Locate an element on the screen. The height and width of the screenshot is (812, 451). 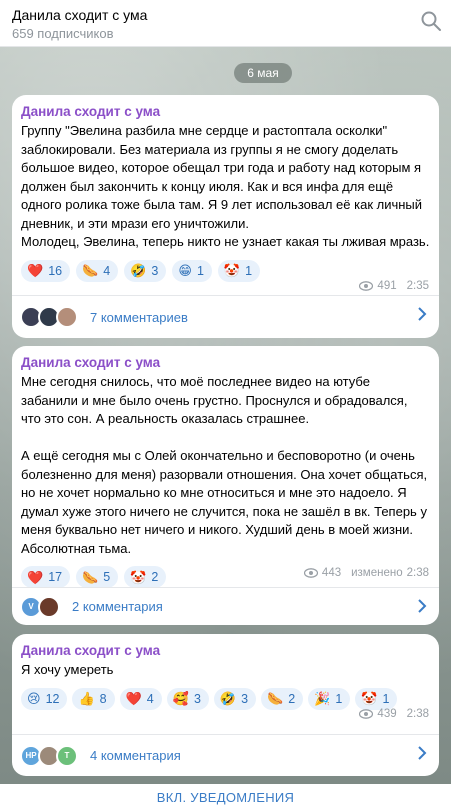
reaction-count: 12 is located at coordinates (52, 698).